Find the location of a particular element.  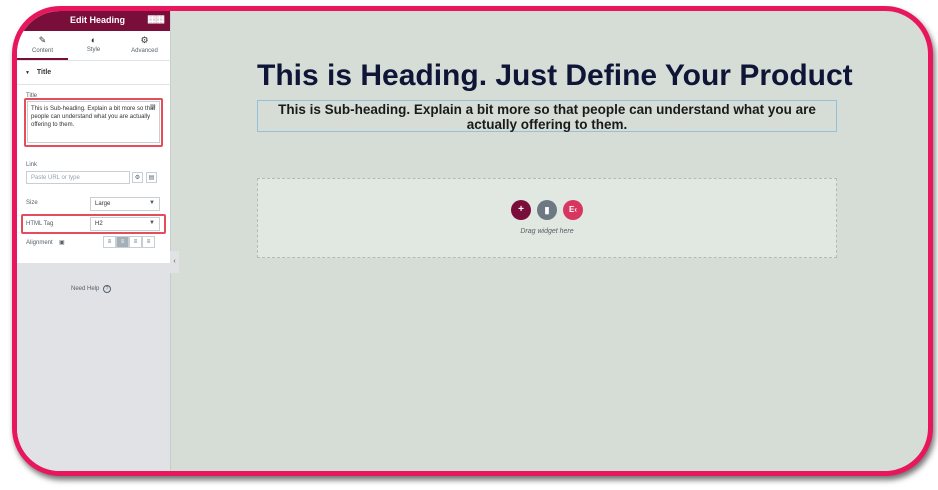

tab-style-label: Style is located at coordinates (93, 50).